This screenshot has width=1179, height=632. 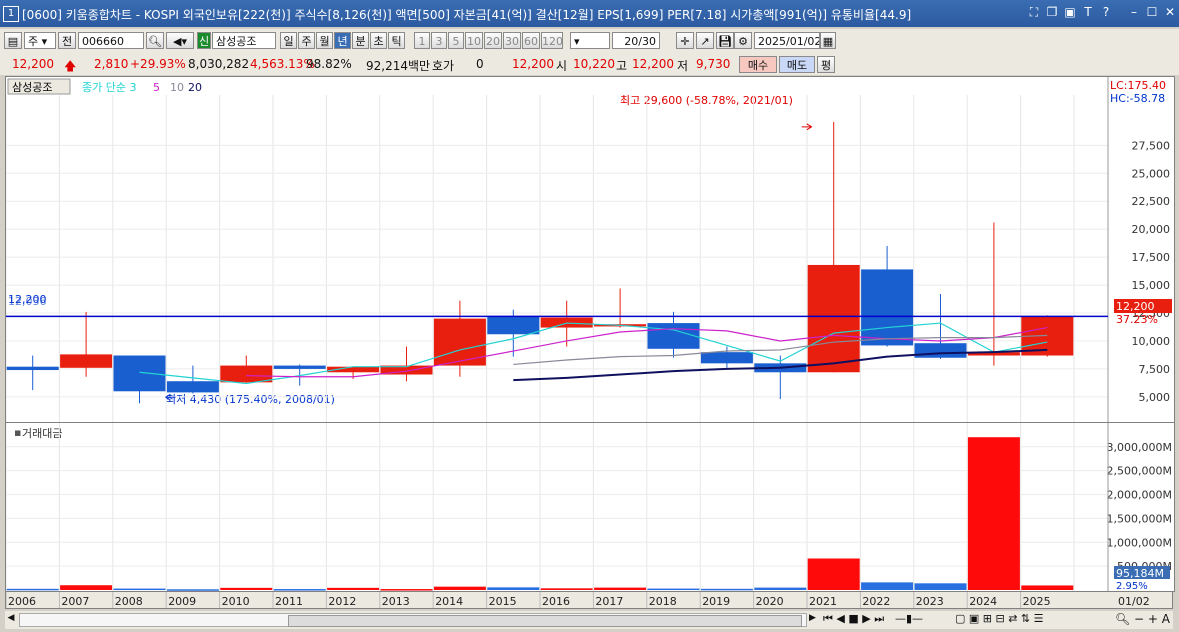 What do you see at coordinates (685, 40) in the screenshot?
I see `crosshair-icon: ✛` at bounding box center [685, 40].